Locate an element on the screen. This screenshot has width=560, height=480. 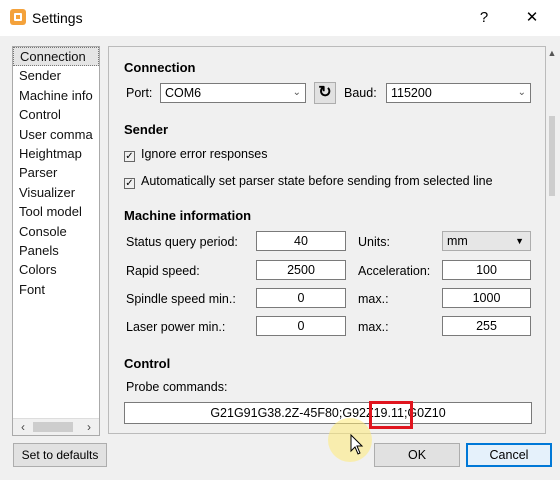
nav-item-control: Control is located at coordinates (56, 114).